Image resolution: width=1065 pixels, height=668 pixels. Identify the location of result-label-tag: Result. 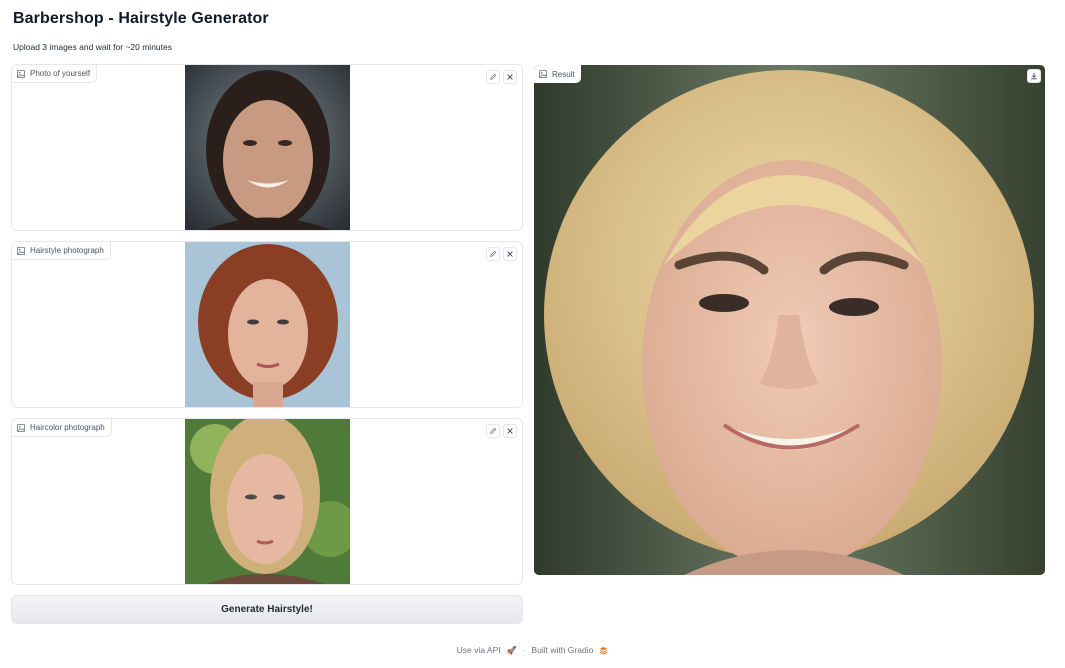
(557, 74).